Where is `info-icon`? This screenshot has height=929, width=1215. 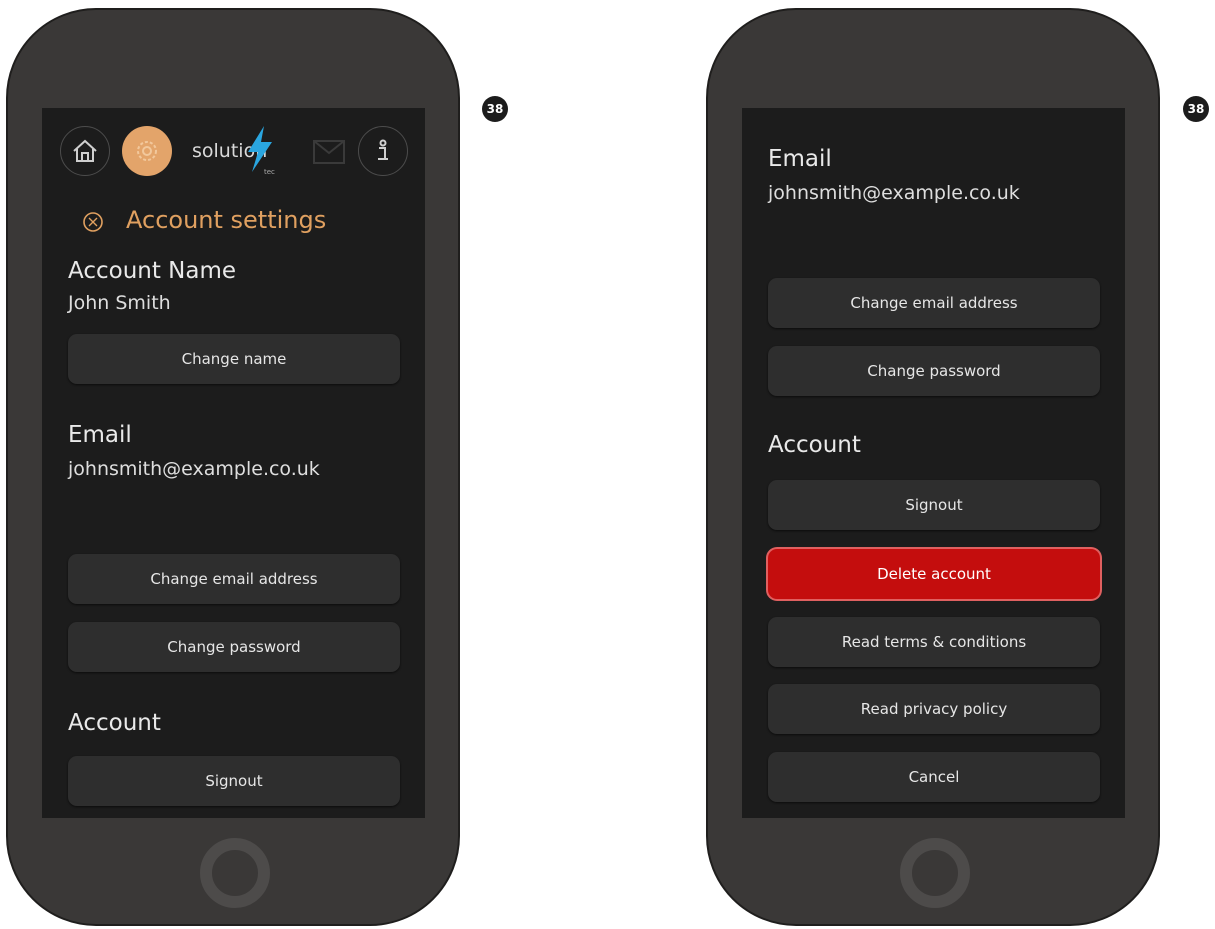 info-icon is located at coordinates (383, 151).